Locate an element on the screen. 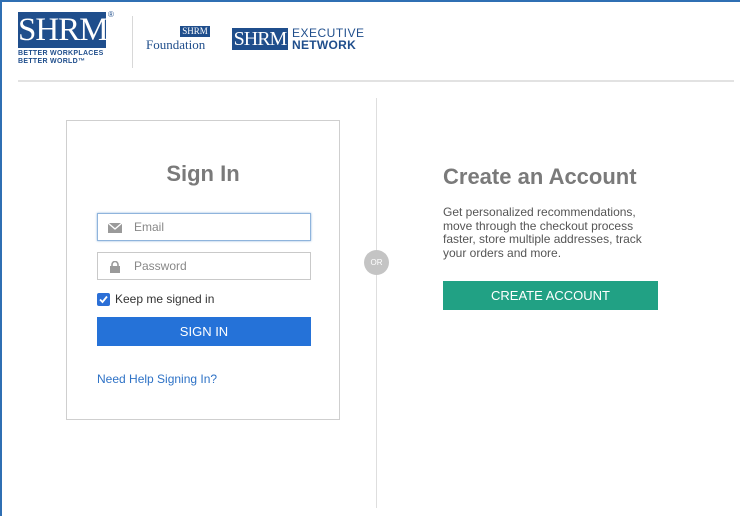 The image size is (740, 516). shrm-logo: SHRM ® BETTER WORKPLACES BETTER WORLD™ is located at coordinates (73, 41).